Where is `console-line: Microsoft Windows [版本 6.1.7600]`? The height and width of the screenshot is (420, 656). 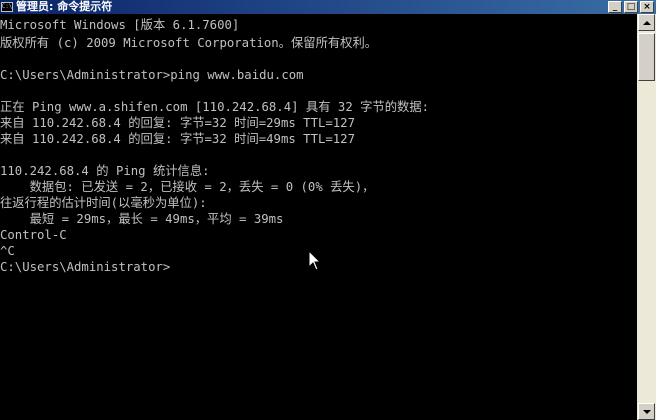 console-line: Microsoft Windows [版本 6.1.7600] is located at coordinates (120, 25).